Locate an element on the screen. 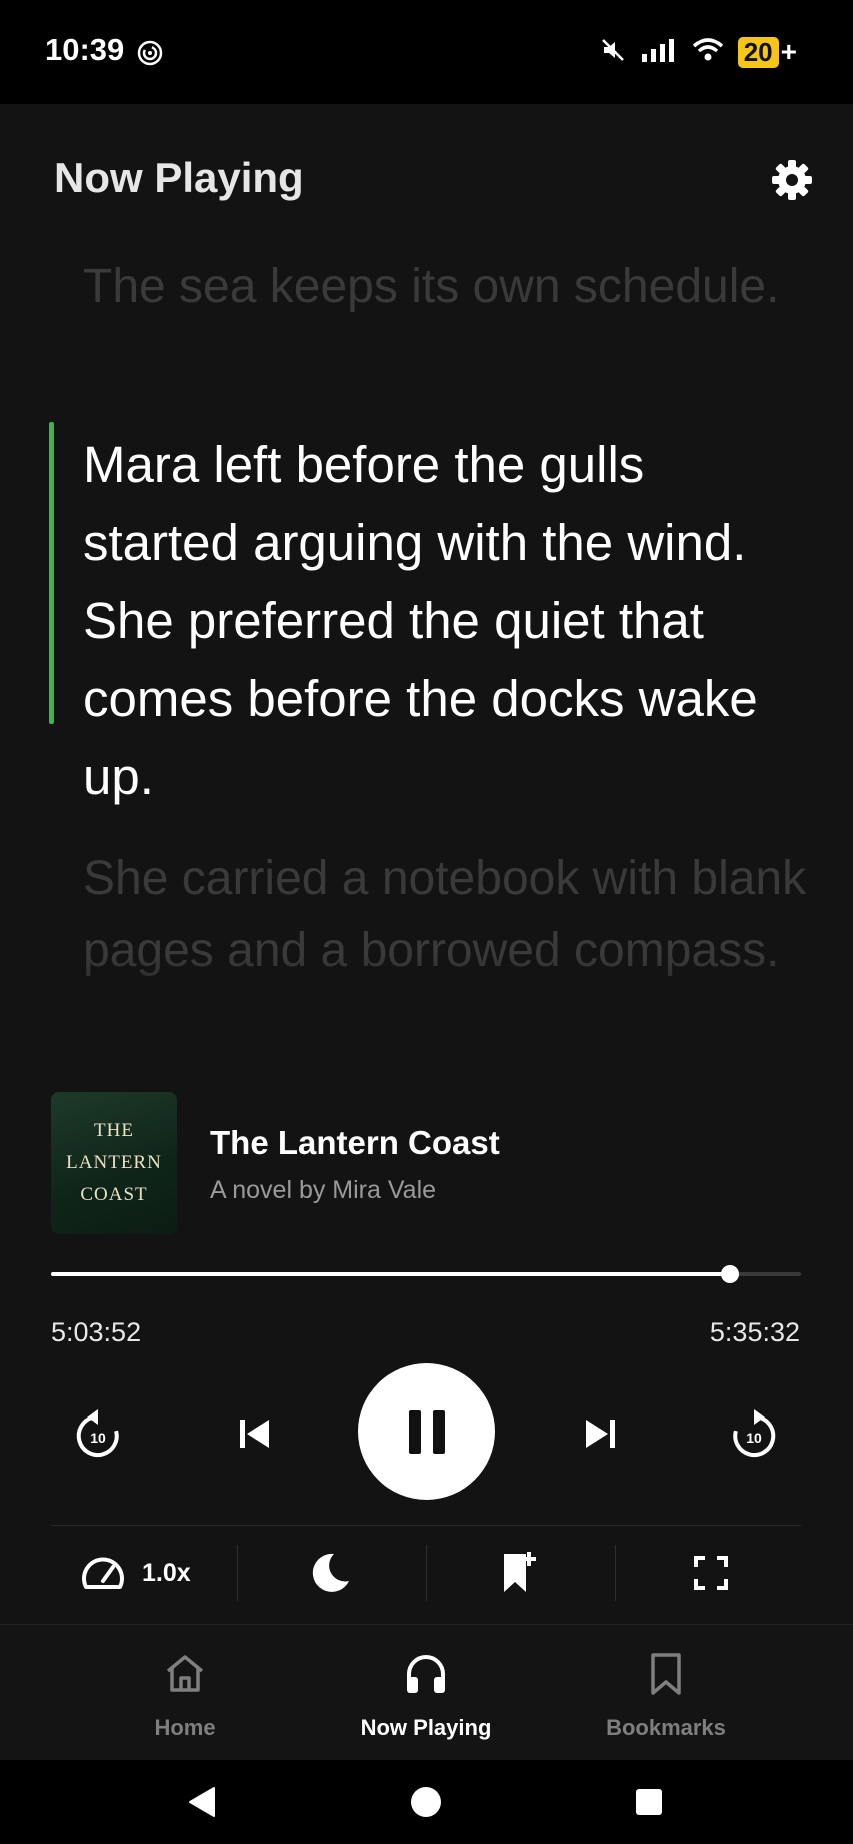 Image resolution: width=853 pixels, height=1844 pixels. current-line-indicator is located at coordinates (51, 573).